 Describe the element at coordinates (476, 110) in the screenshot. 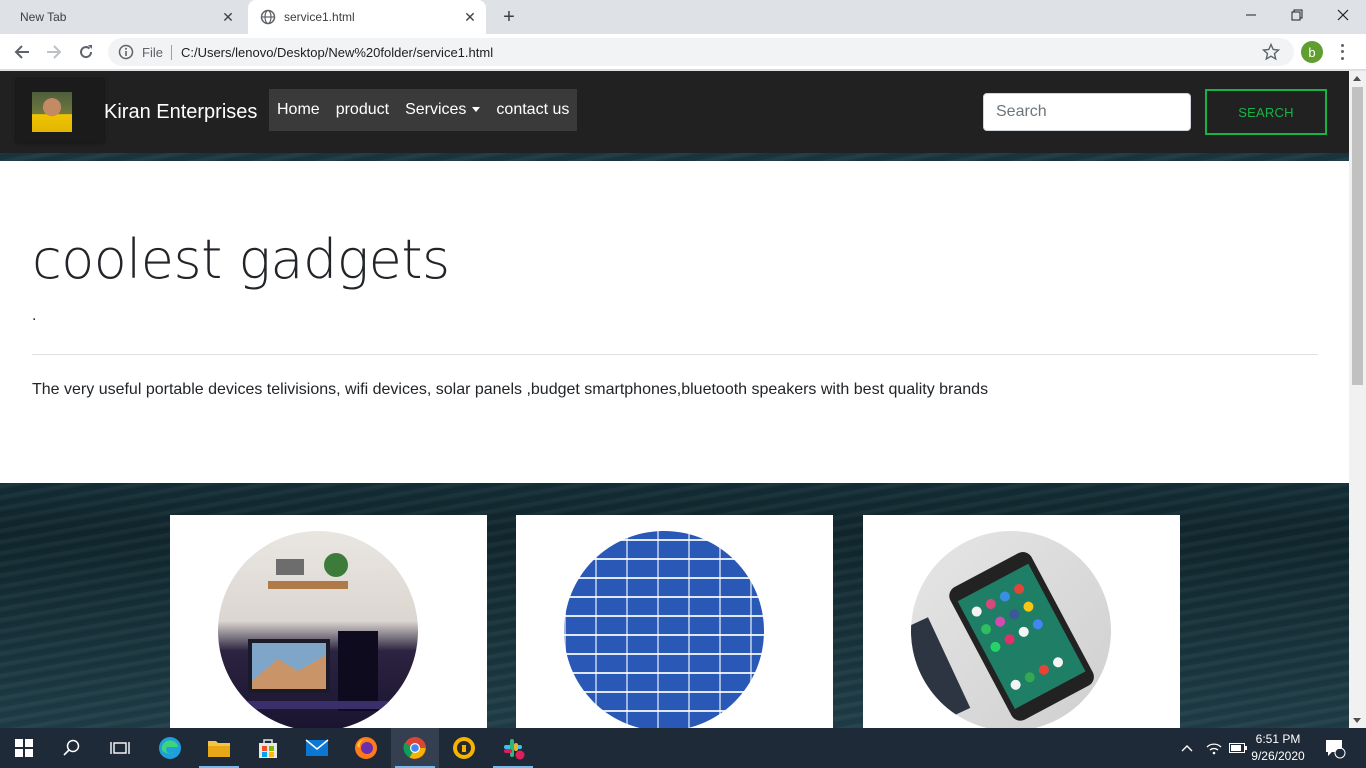

I see `caret-down-icon` at that location.